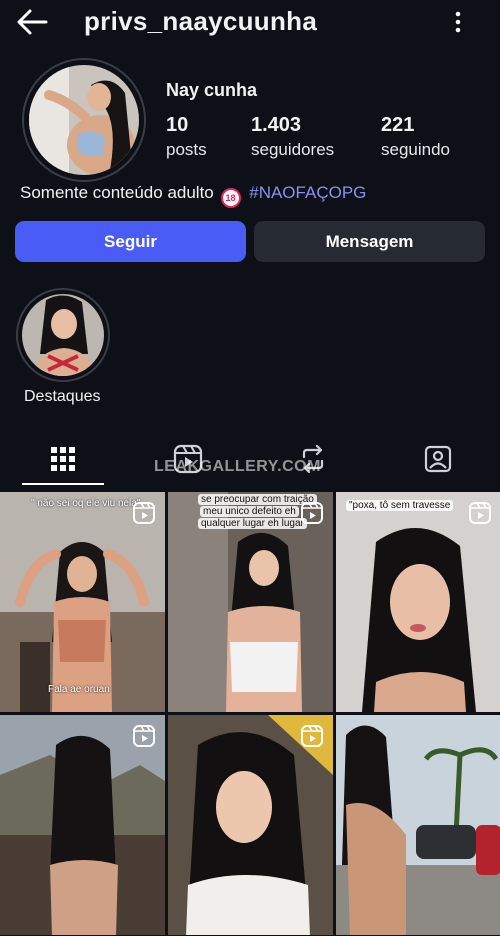  Describe the element at coordinates (82, 602) in the screenshot. I see `grid-post: " não sei oq ele viu nela" Fala ae oruan` at that location.